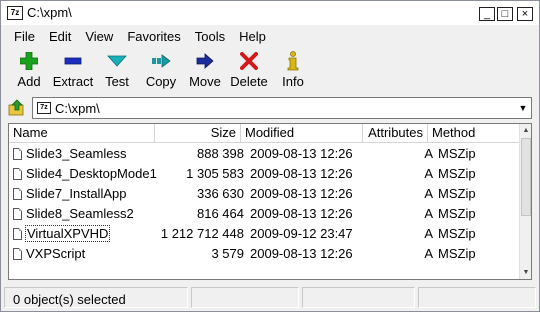 The image size is (540, 312). Describe the element at coordinates (525, 272) in the screenshot. I see `scroll-down-icon: ▼` at that location.